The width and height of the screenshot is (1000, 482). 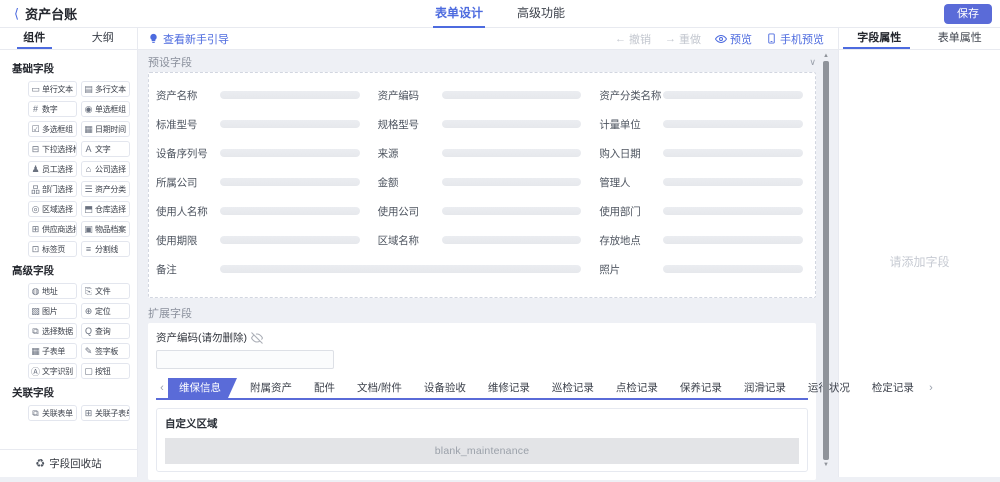 What do you see at coordinates (482, 313) in the screenshot?
I see `extended-section-header: 扩展字段` at bounding box center [482, 313].